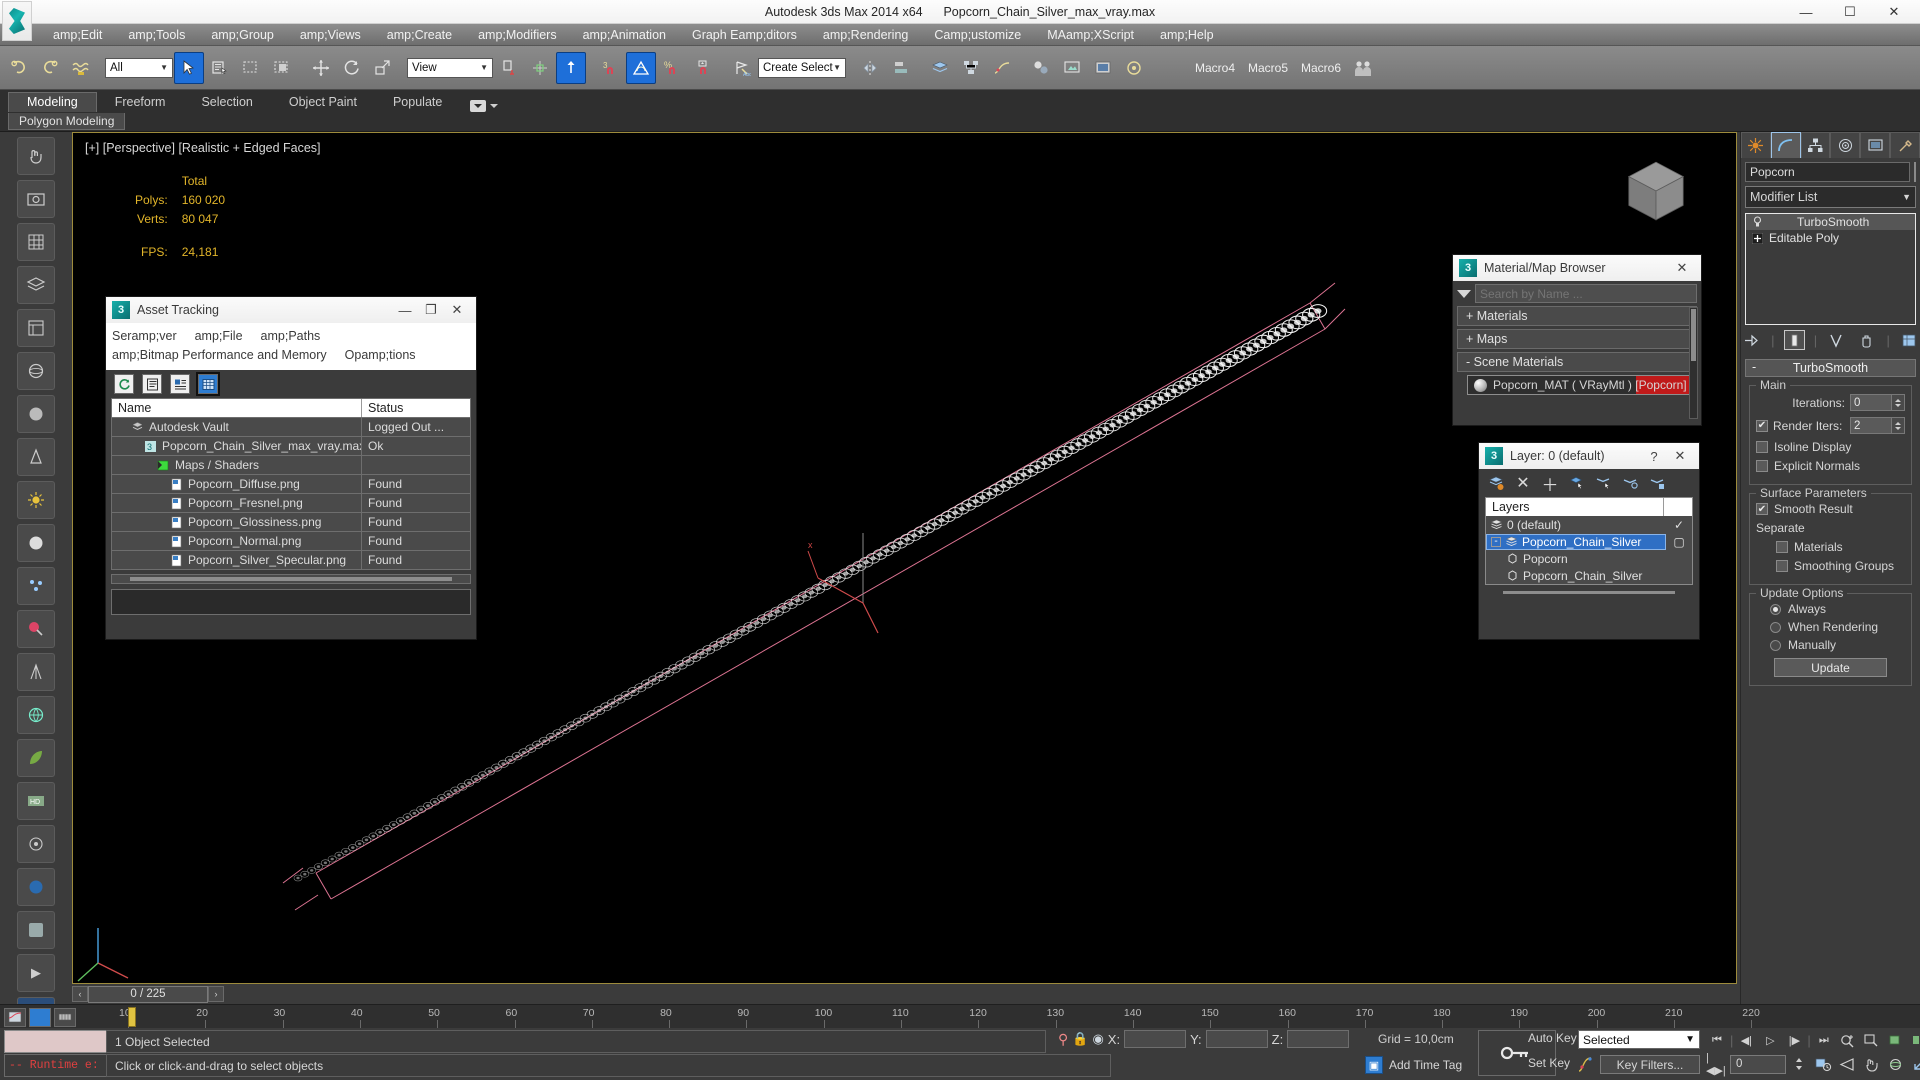  I want to click on hdri-icon: HD, so click(36, 801).